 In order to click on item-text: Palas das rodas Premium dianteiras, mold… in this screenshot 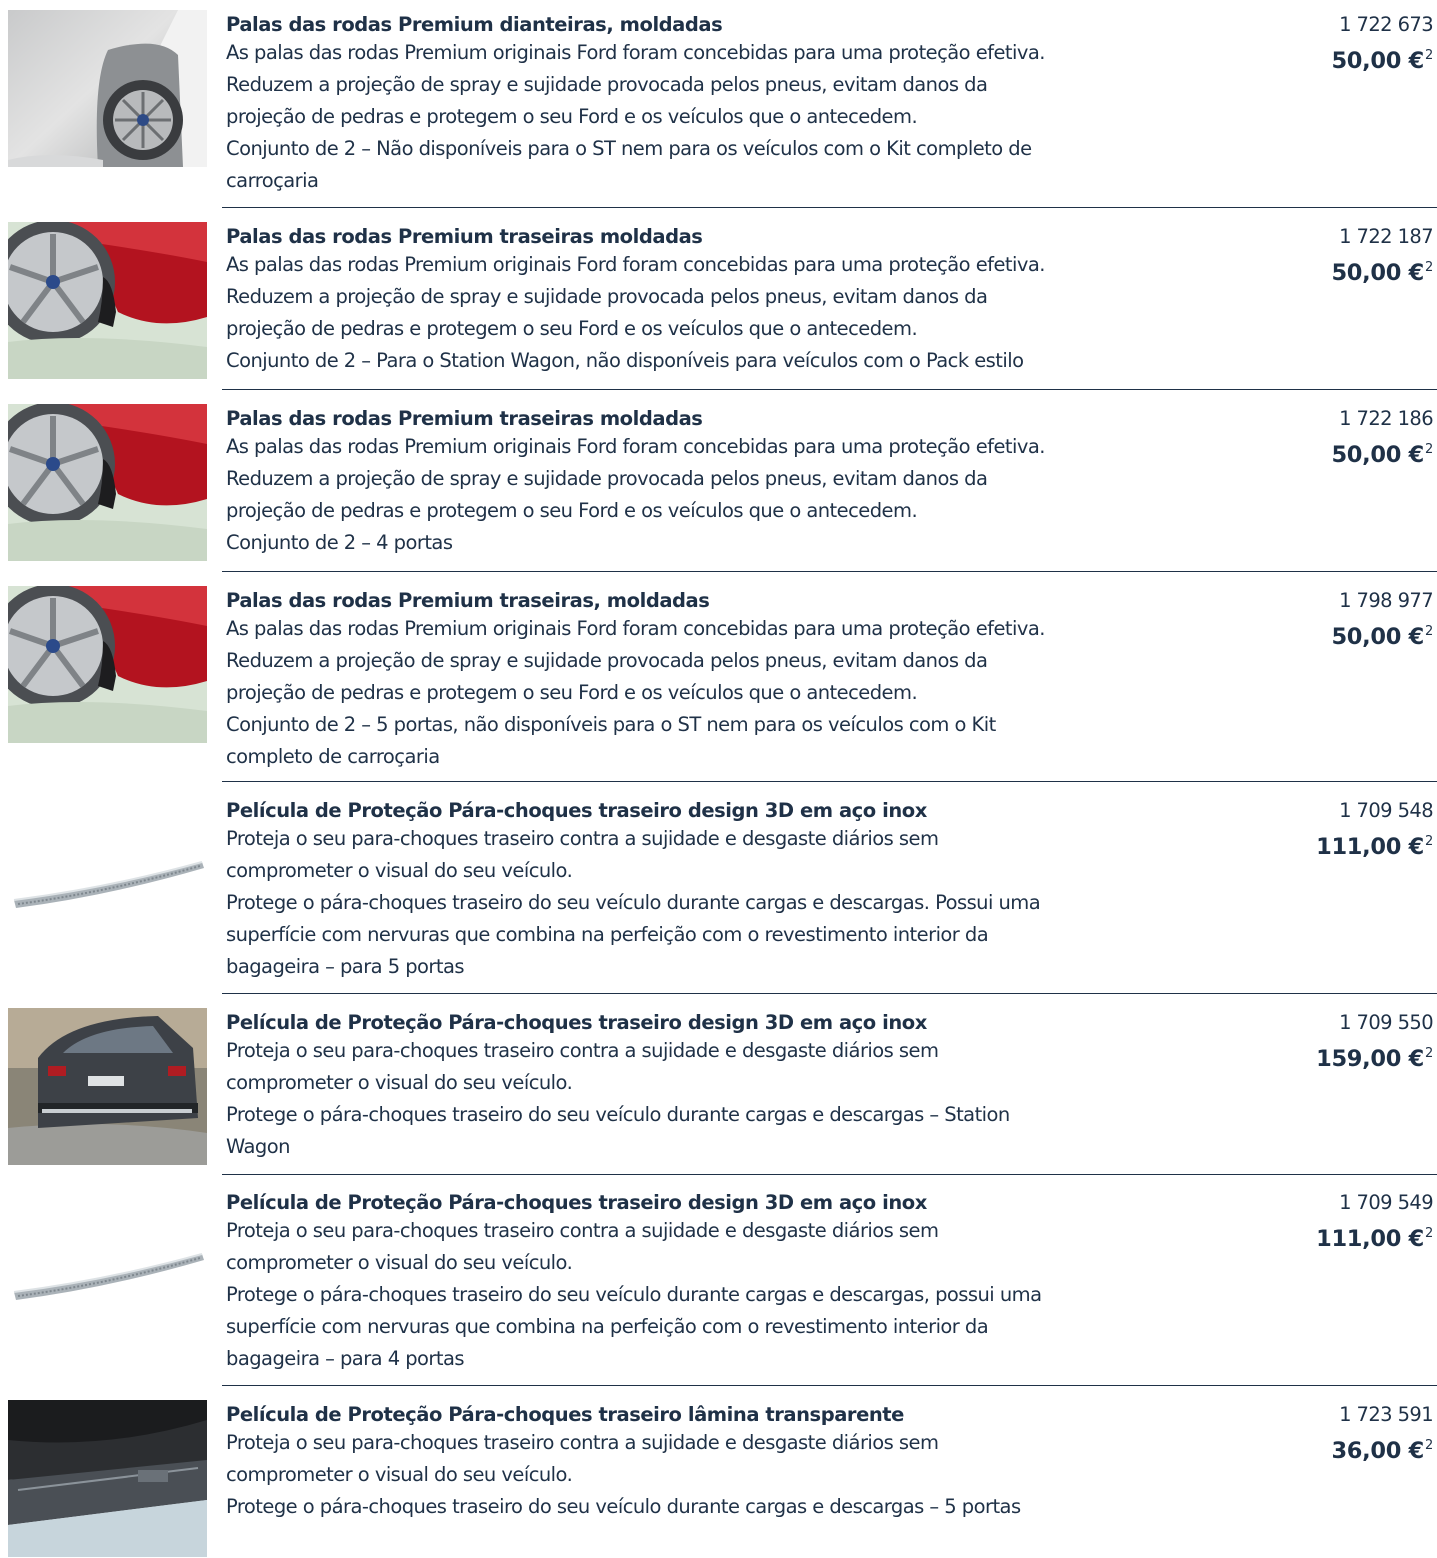, I will do `click(706, 105)`.